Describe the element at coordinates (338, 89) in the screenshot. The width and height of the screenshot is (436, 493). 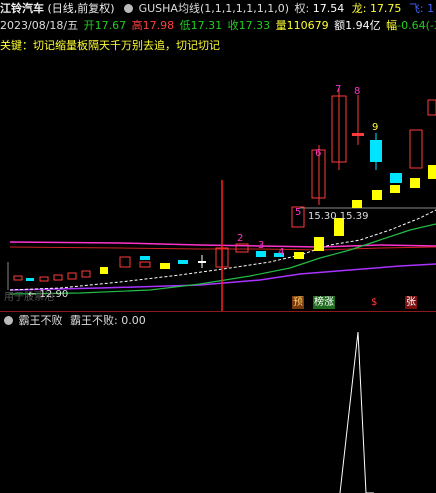
I see `candle-number-label: 7` at that location.